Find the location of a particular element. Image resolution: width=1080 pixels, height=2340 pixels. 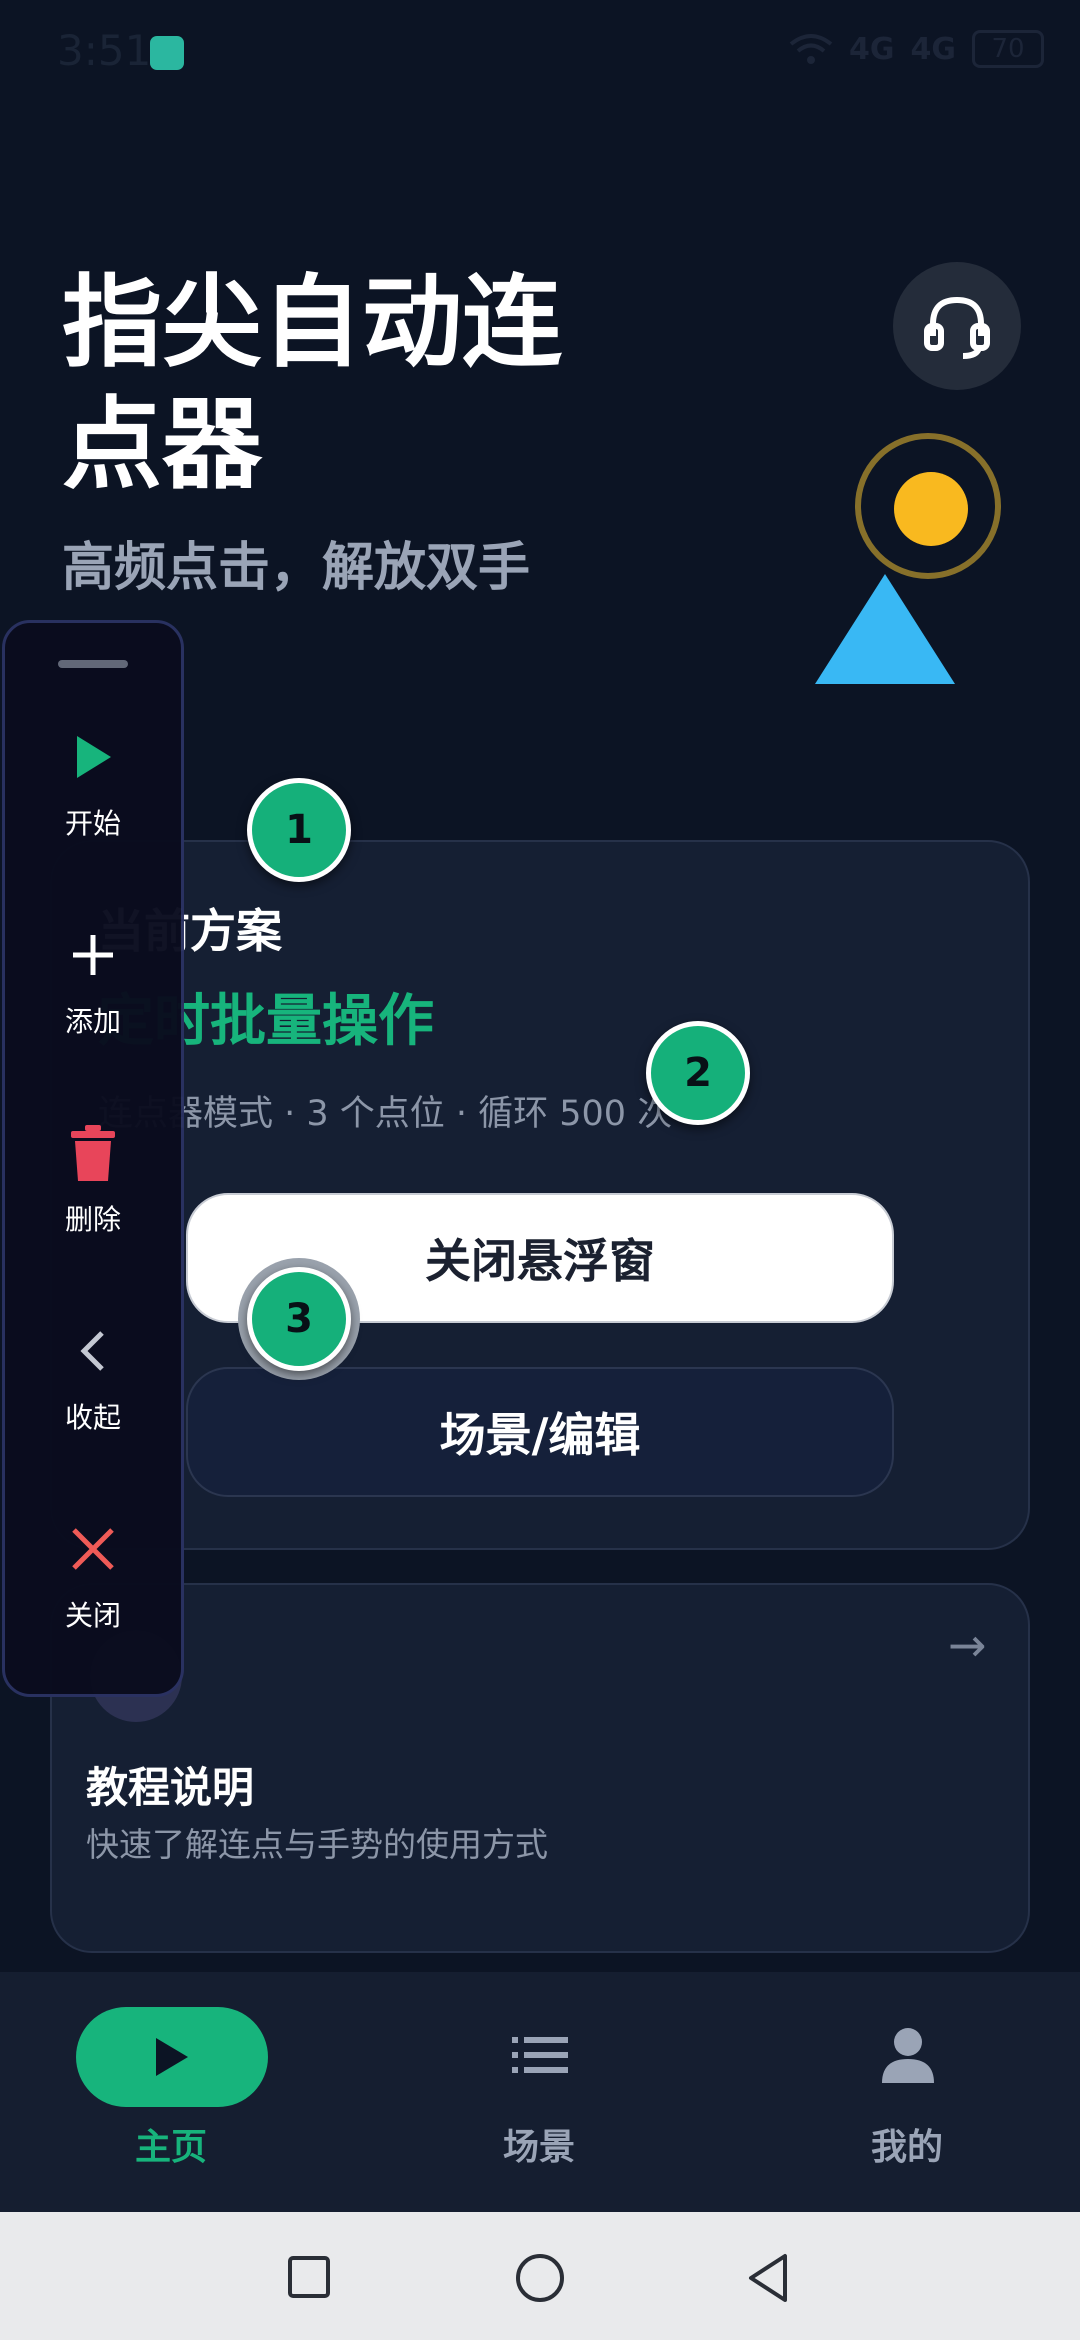

recent-apps-button is located at coordinates (309, 2279).